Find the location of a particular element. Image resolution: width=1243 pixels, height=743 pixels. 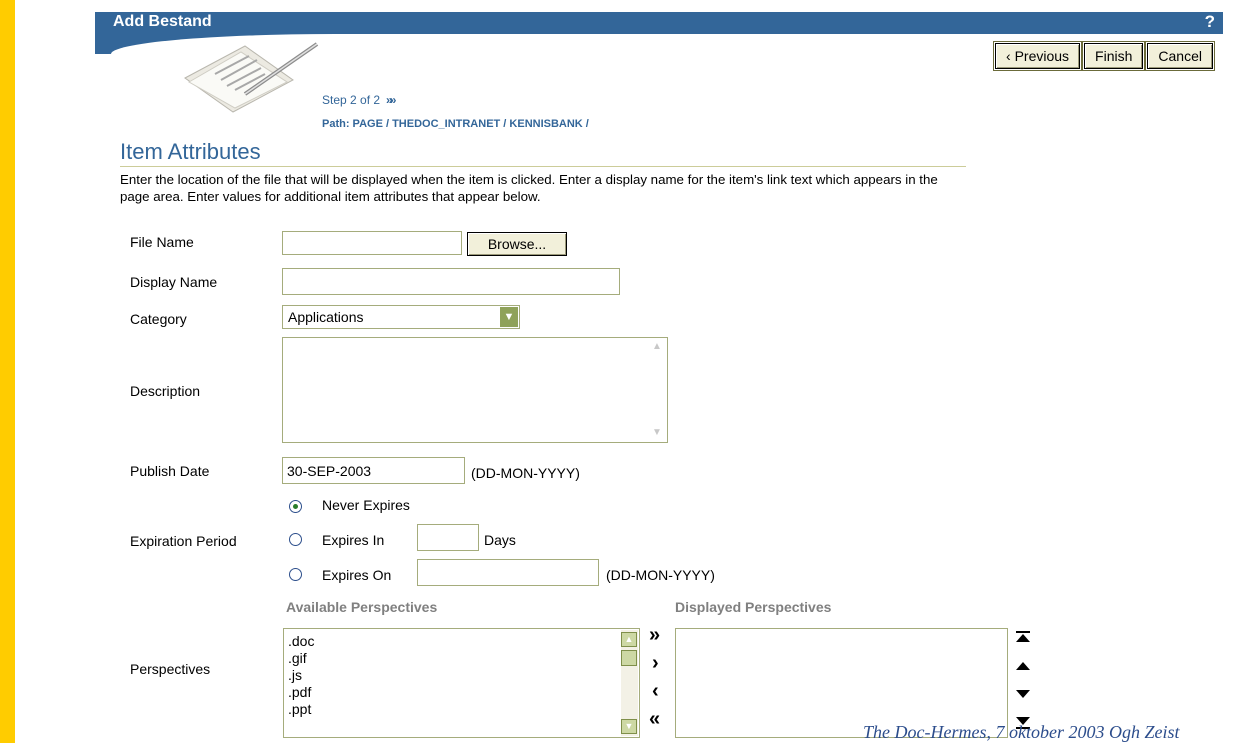

footer-caption: The Doc-Hermes, 7 oktober 2003 Ogh Zeist is located at coordinates (1021, 732).